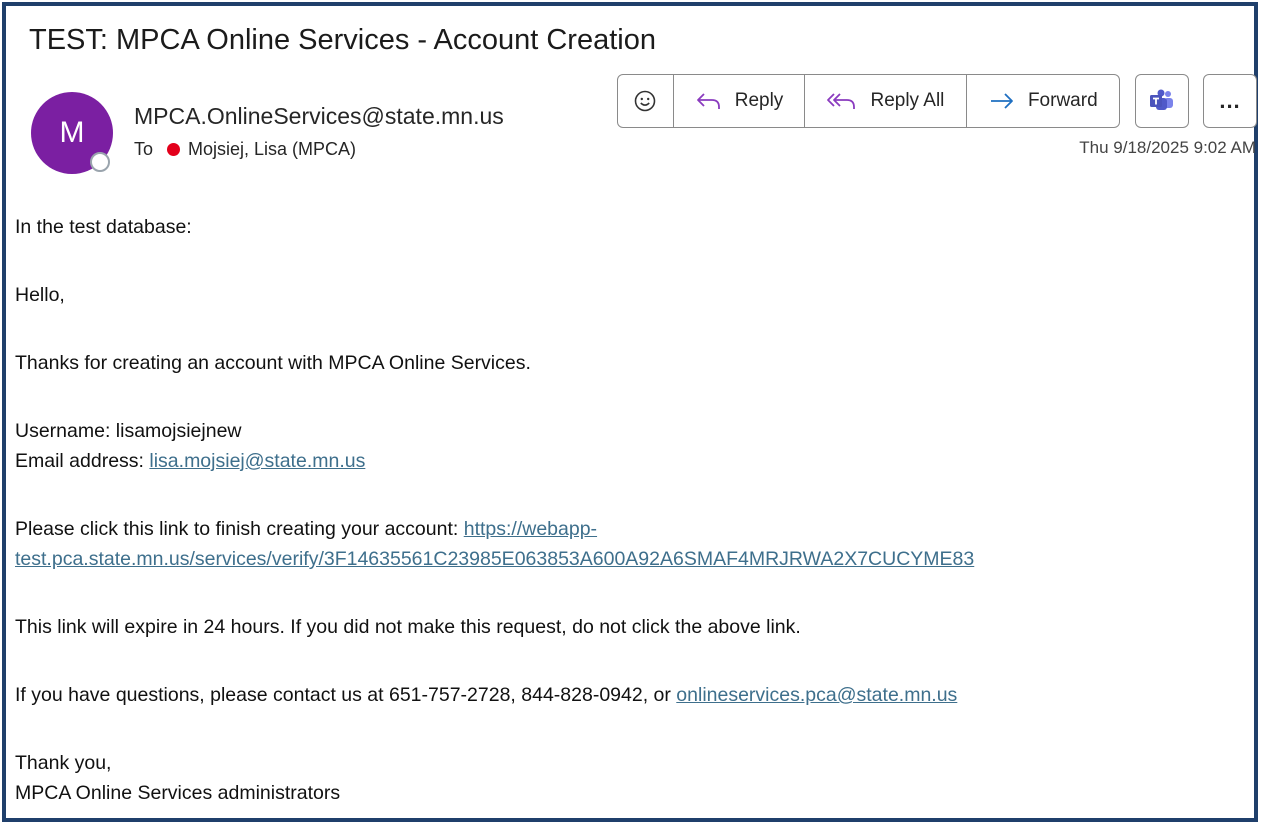 This screenshot has height=822, width=1264. What do you see at coordinates (82, 461) in the screenshot?
I see `email-label: Email address:` at bounding box center [82, 461].